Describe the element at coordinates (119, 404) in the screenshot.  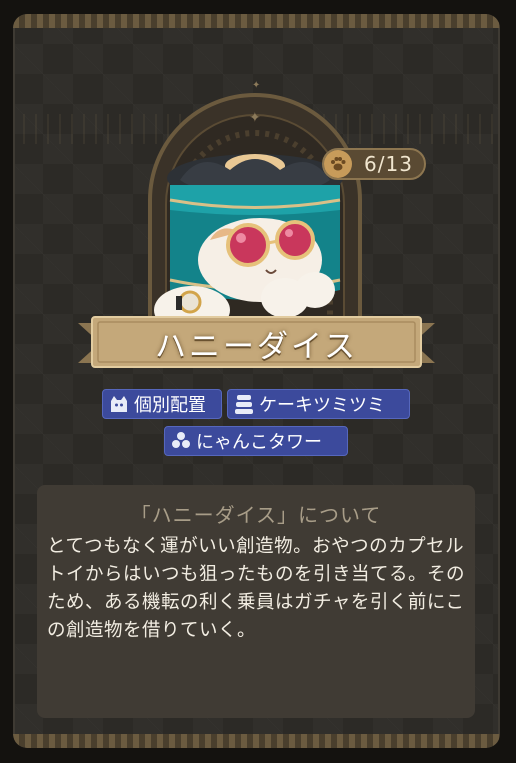
I see `cat-head-icon` at that location.